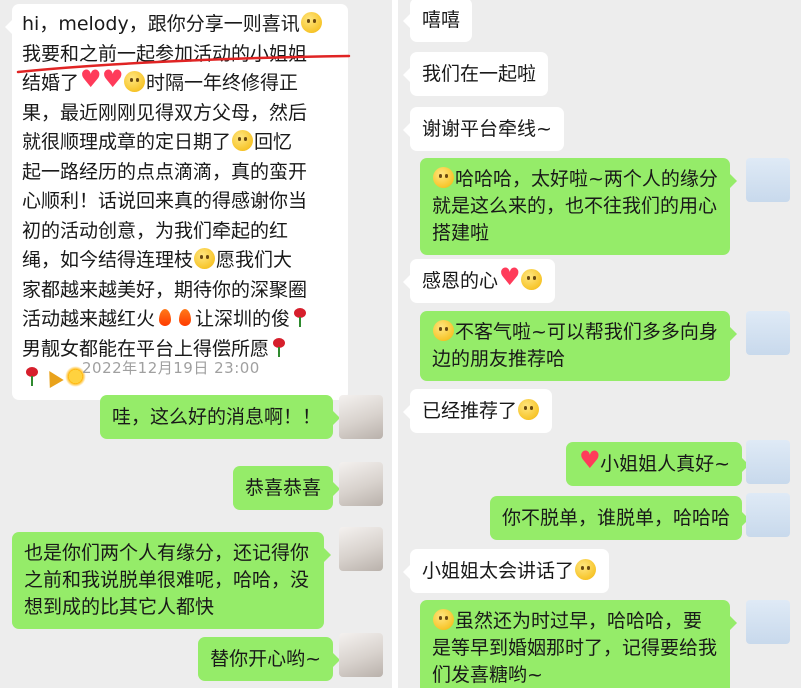 The image size is (801, 688). Describe the element at coordinates (657, 464) in the screenshot. I see `message-bubble-outgoing: 小姐姐人真好~` at that location.